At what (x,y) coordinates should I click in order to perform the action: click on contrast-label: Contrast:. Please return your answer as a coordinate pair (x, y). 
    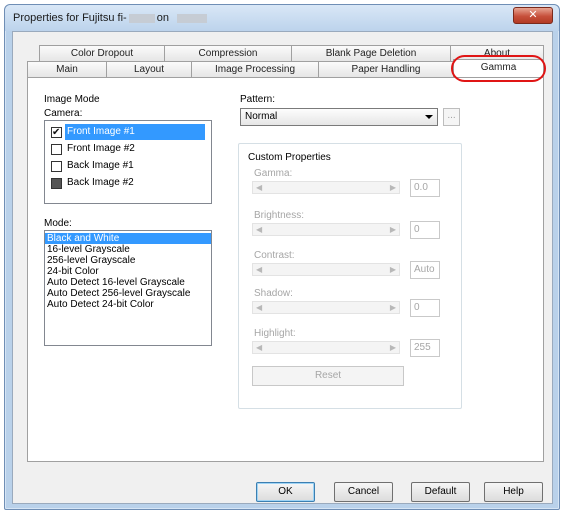
    Looking at the image, I should click on (274, 255).